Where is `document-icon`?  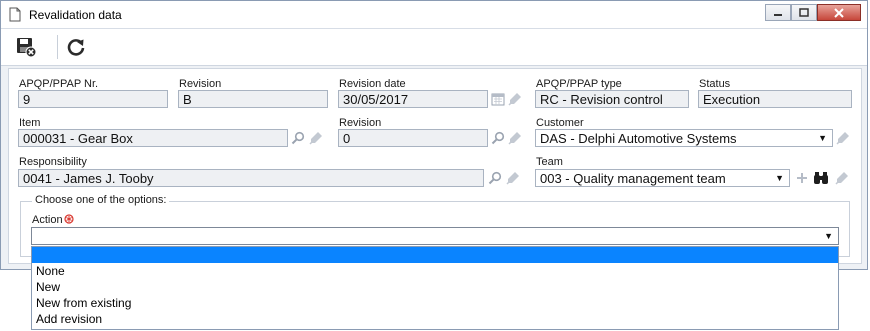
document-icon is located at coordinates (15, 14).